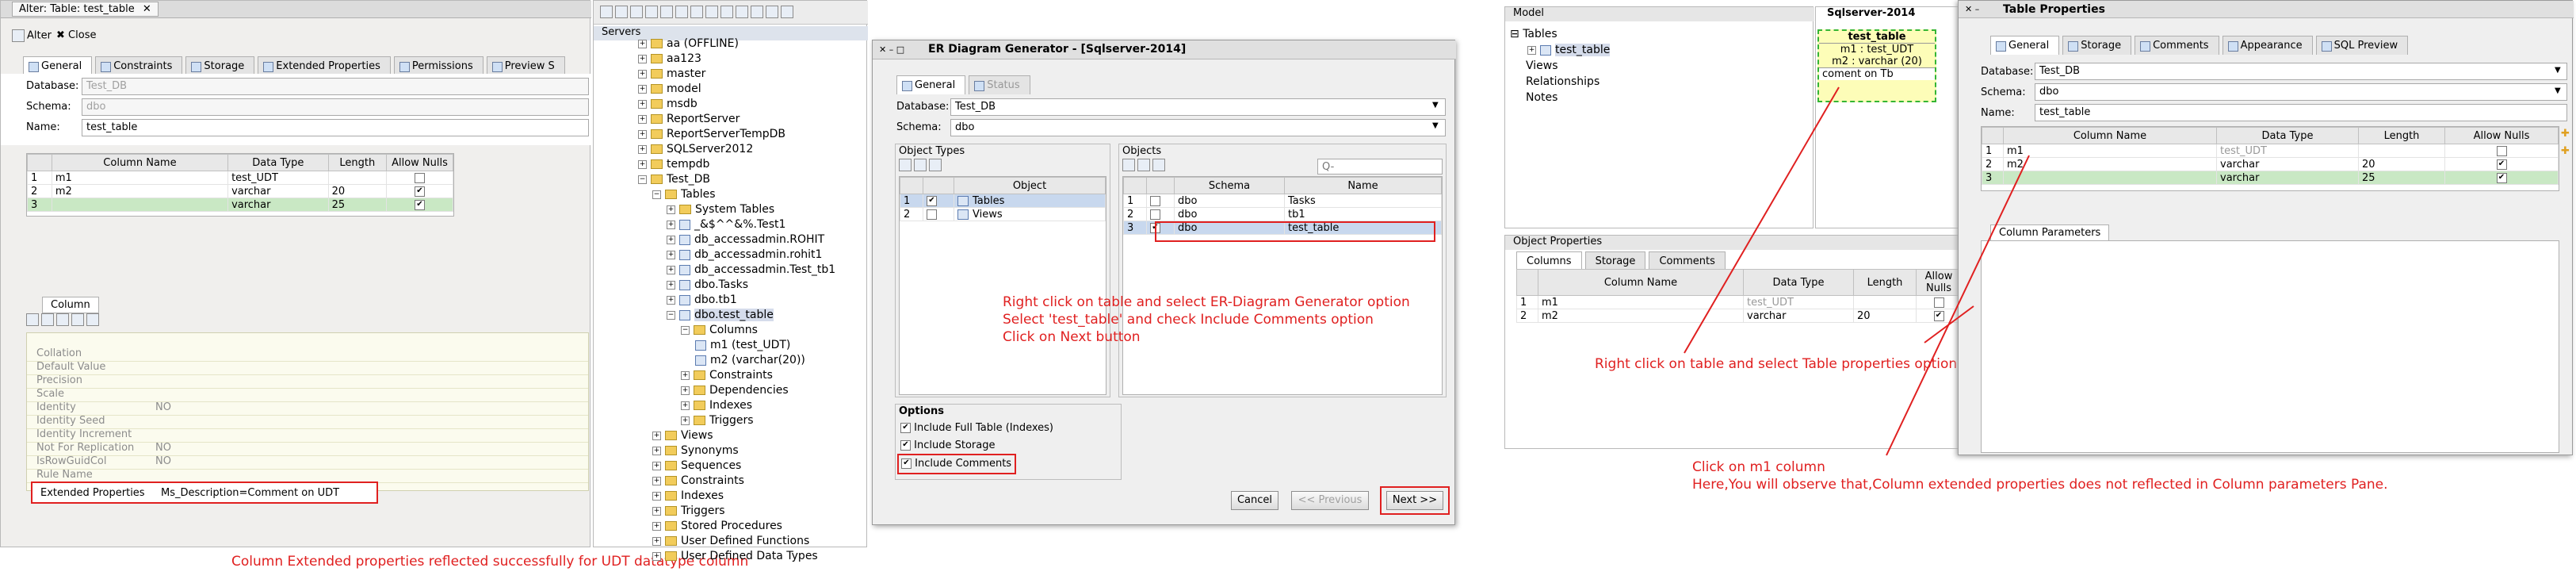 The image size is (2576, 587). I want to click on arrow-to-m1, so click(1958, 306).